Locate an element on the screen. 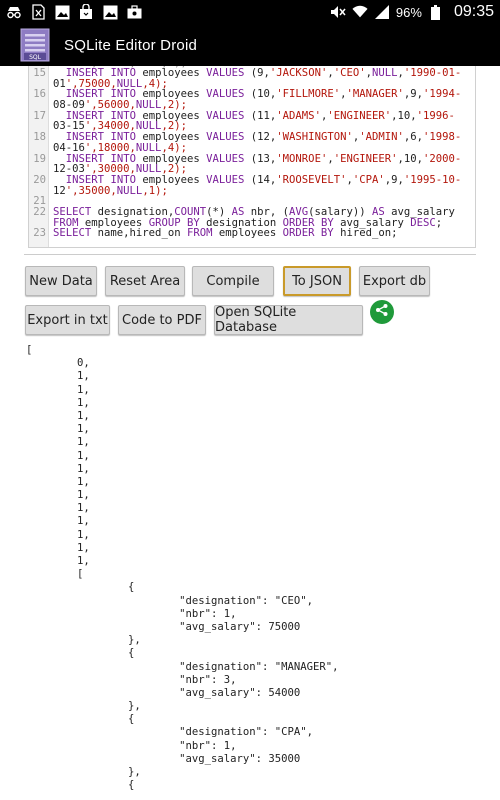 The height and width of the screenshot is (800, 500). signal-icon is located at coordinates (382, 12).